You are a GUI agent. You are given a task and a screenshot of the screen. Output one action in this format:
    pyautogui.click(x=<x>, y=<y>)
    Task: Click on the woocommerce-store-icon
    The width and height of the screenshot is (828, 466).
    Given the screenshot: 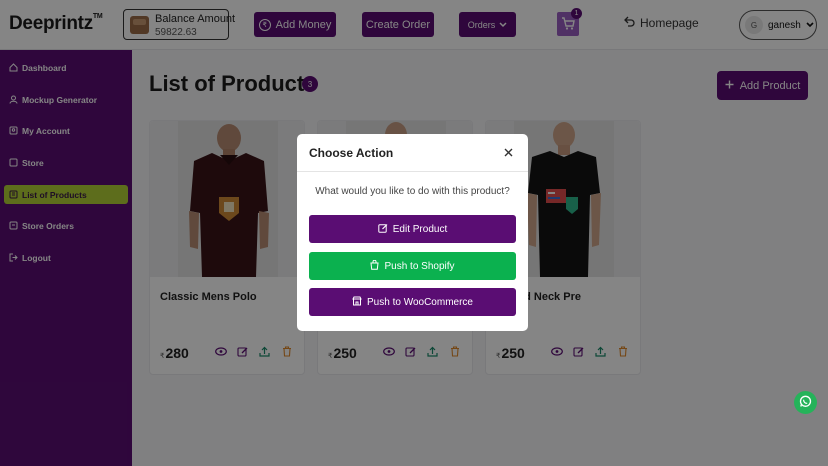 What is the action you would take?
    pyautogui.click(x=357, y=302)
    